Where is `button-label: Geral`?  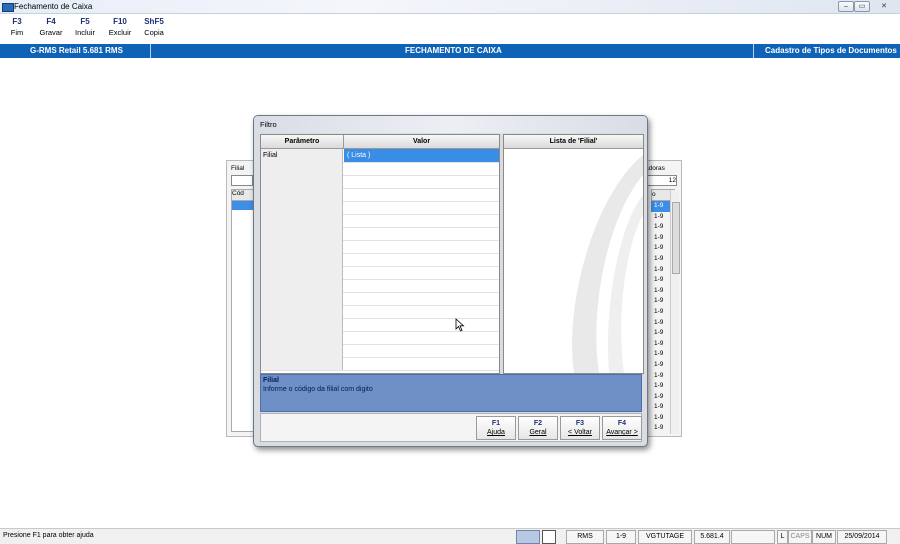
button-label: Geral is located at coordinates (538, 432).